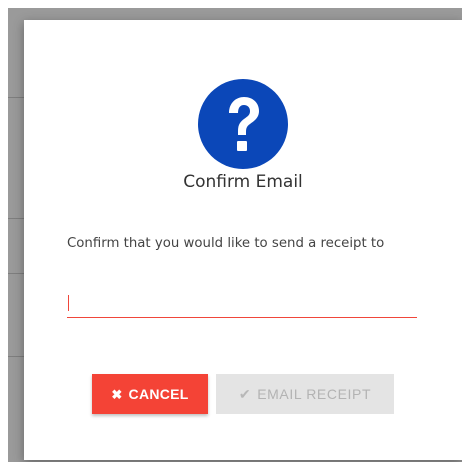 The height and width of the screenshot is (462, 462). I want to click on text-cursor, so click(68, 303).